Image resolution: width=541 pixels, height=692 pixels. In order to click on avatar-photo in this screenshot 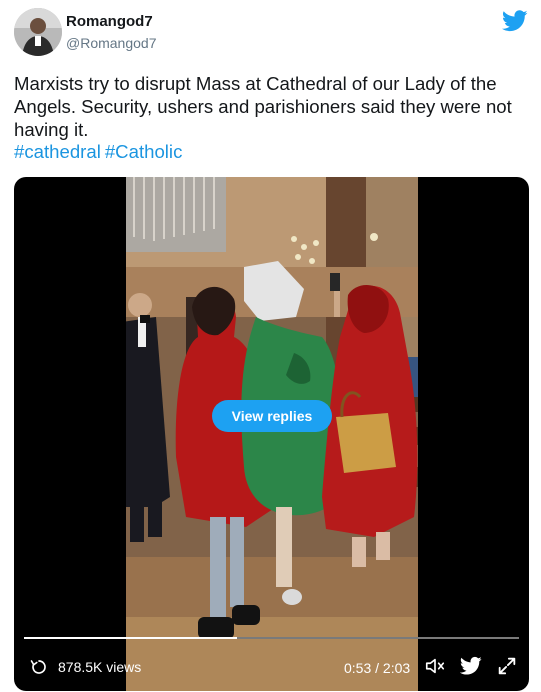, I will do `click(38, 32)`.